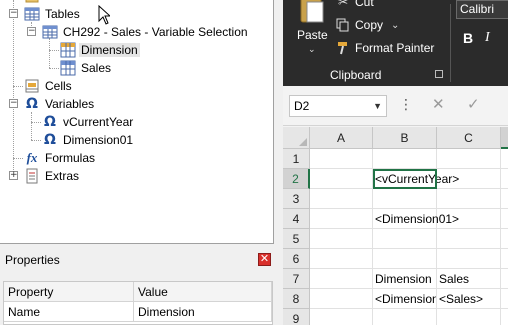 This screenshot has width=508, height=325. Describe the element at coordinates (203, 292) in the screenshot. I see `column-header-value: Value` at that location.